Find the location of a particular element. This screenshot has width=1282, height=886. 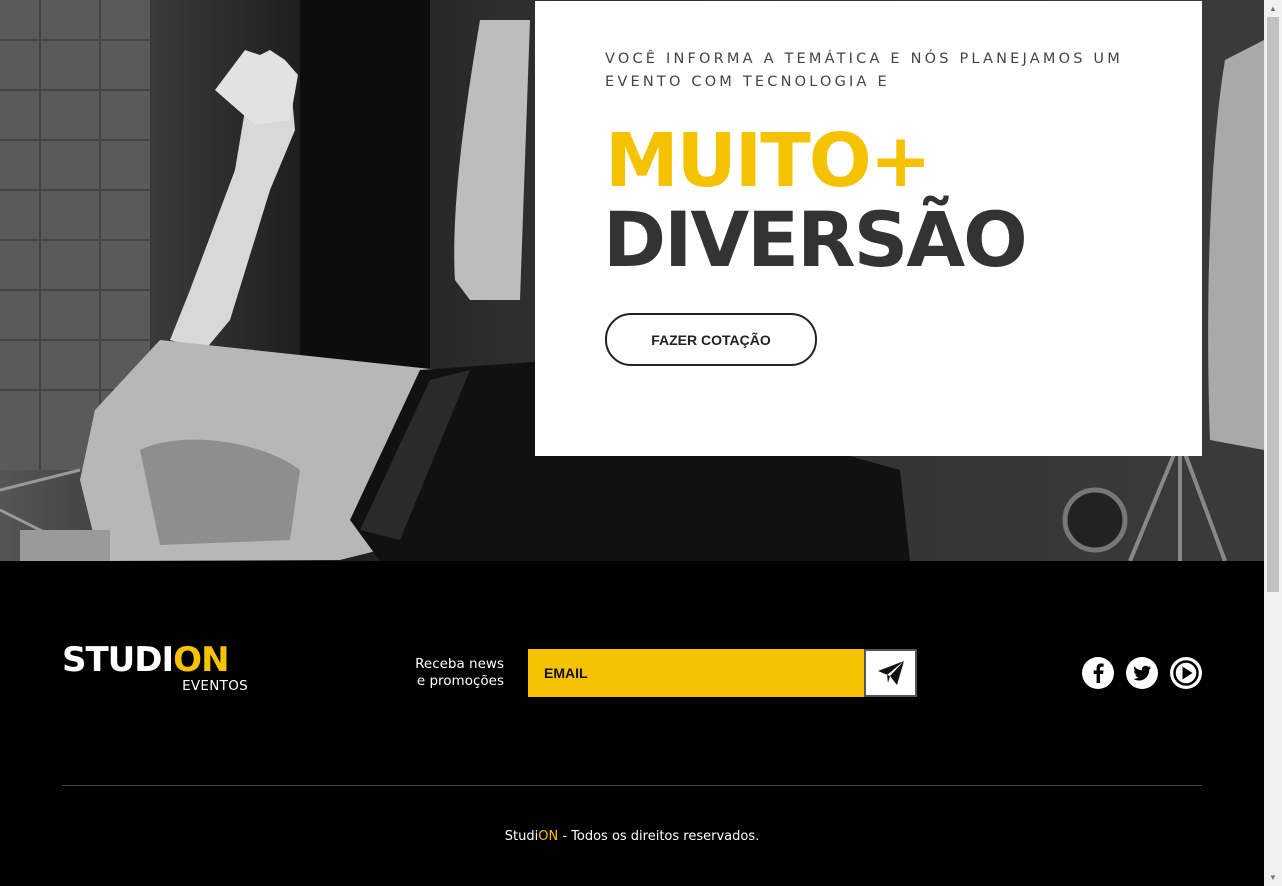

play-icon is located at coordinates (1186, 673).